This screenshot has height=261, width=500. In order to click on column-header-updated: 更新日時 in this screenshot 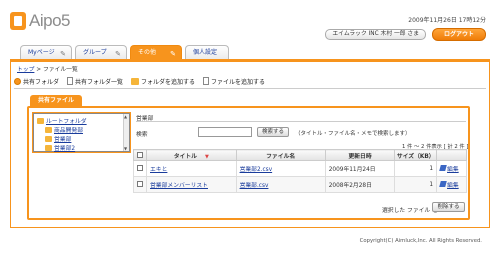, I will do `click(360, 155)`.